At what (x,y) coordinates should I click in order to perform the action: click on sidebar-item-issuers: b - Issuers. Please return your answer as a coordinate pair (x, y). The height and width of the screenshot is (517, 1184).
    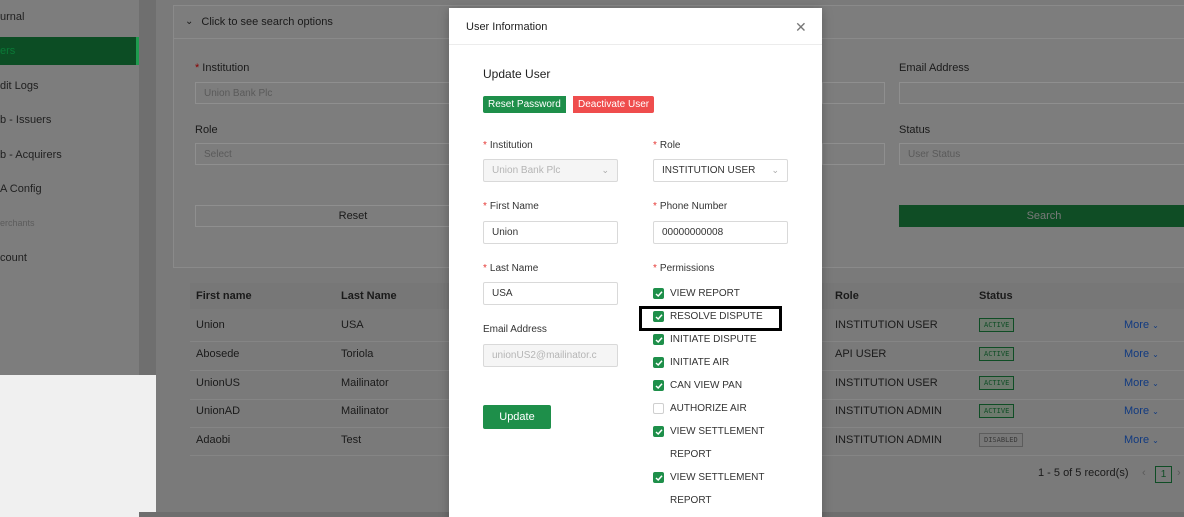
    Looking at the image, I should click on (69, 120).